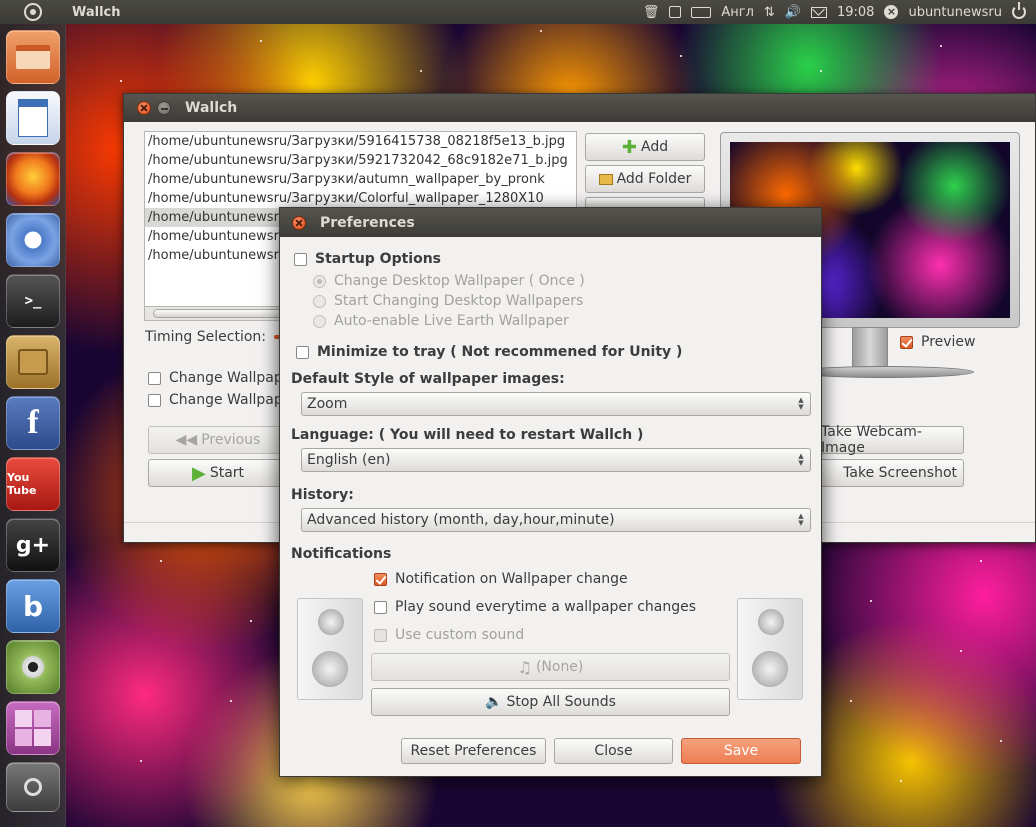 This screenshot has height=827, width=1036. I want to click on document-shape, so click(33, 118).